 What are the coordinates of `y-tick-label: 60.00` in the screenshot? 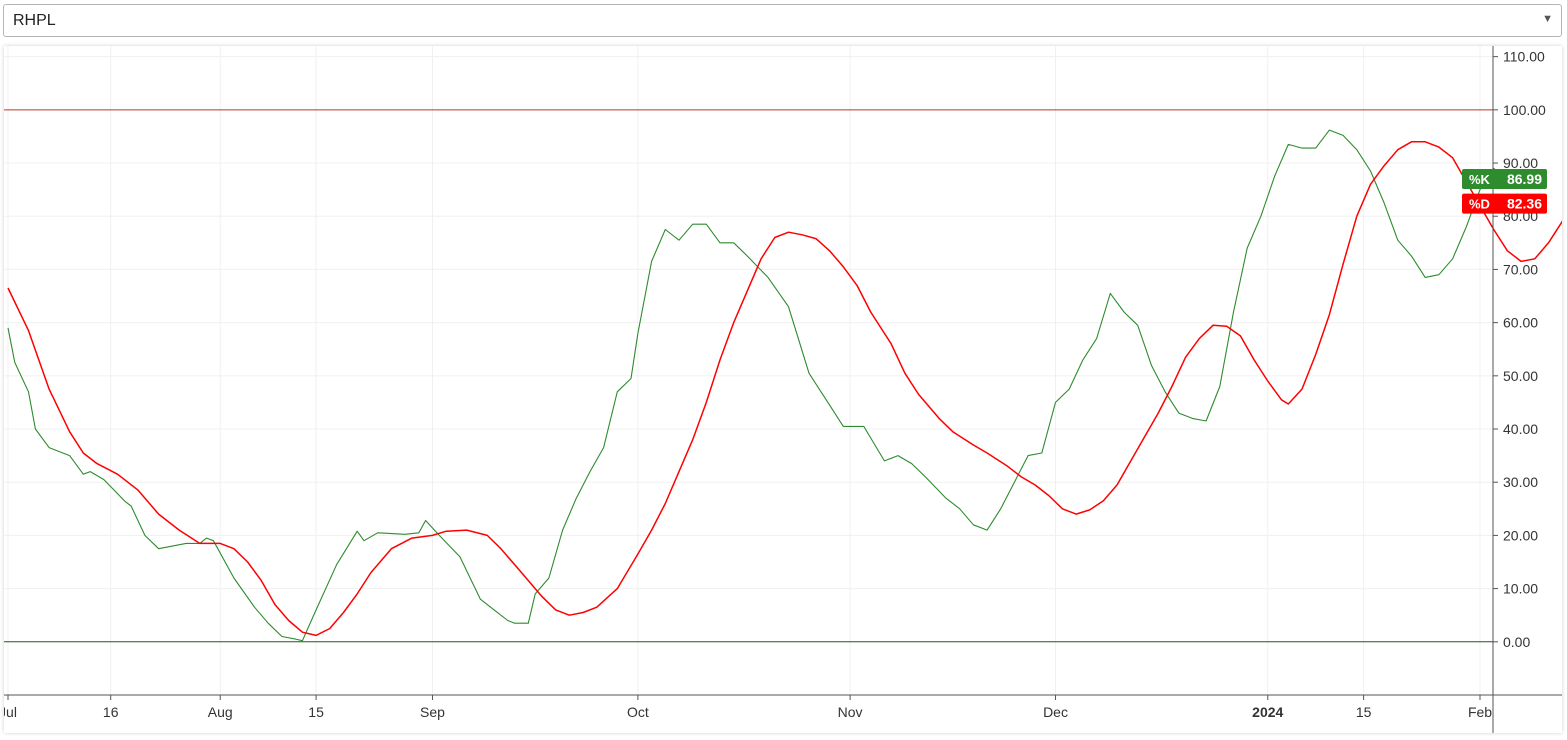 It's located at (1520, 323).